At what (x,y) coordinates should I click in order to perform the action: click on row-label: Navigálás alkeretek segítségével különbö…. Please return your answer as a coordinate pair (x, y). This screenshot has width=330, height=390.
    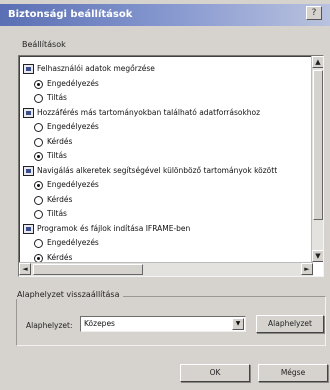
    Looking at the image, I should click on (157, 170).